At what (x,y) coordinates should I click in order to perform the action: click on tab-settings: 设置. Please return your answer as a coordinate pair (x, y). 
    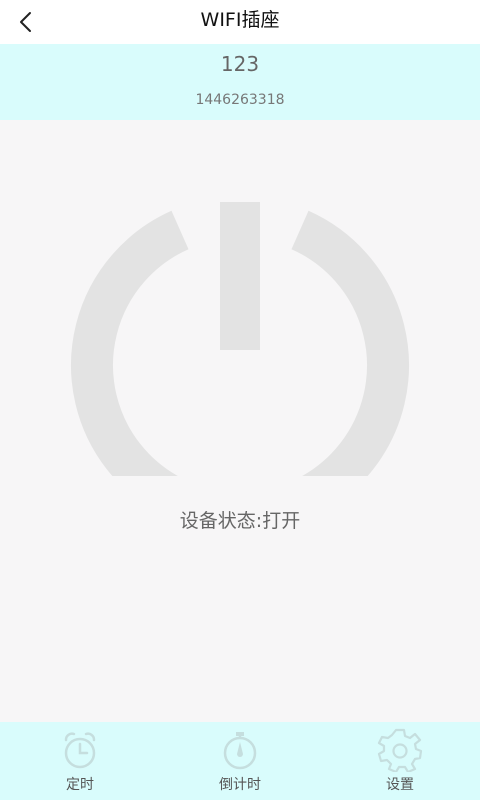
    Looking at the image, I should click on (400, 761).